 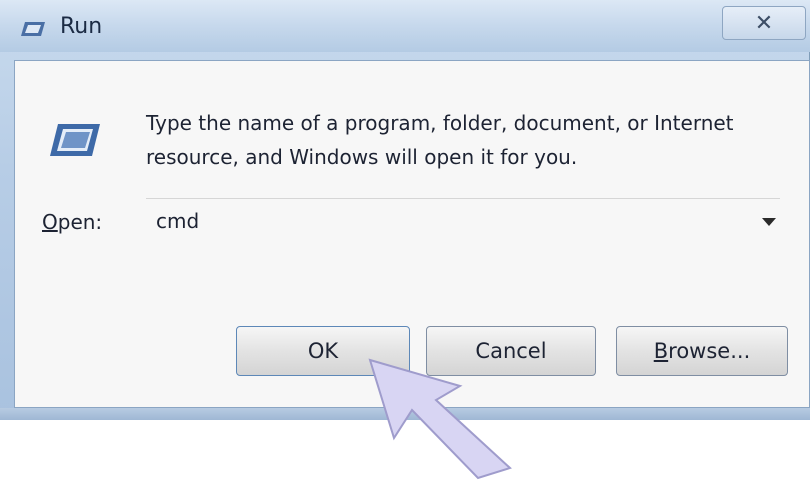 What do you see at coordinates (661, 351) in the screenshot?
I see `browse-accesskey: B` at bounding box center [661, 351].